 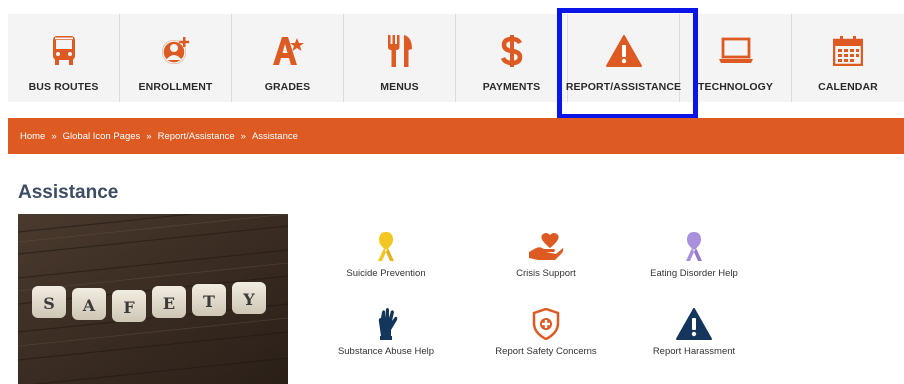 What do you see at coordinates (386, 244) in the screenshot?
I see `yellow-ribbon-icon` at bounding box center [386, 244].